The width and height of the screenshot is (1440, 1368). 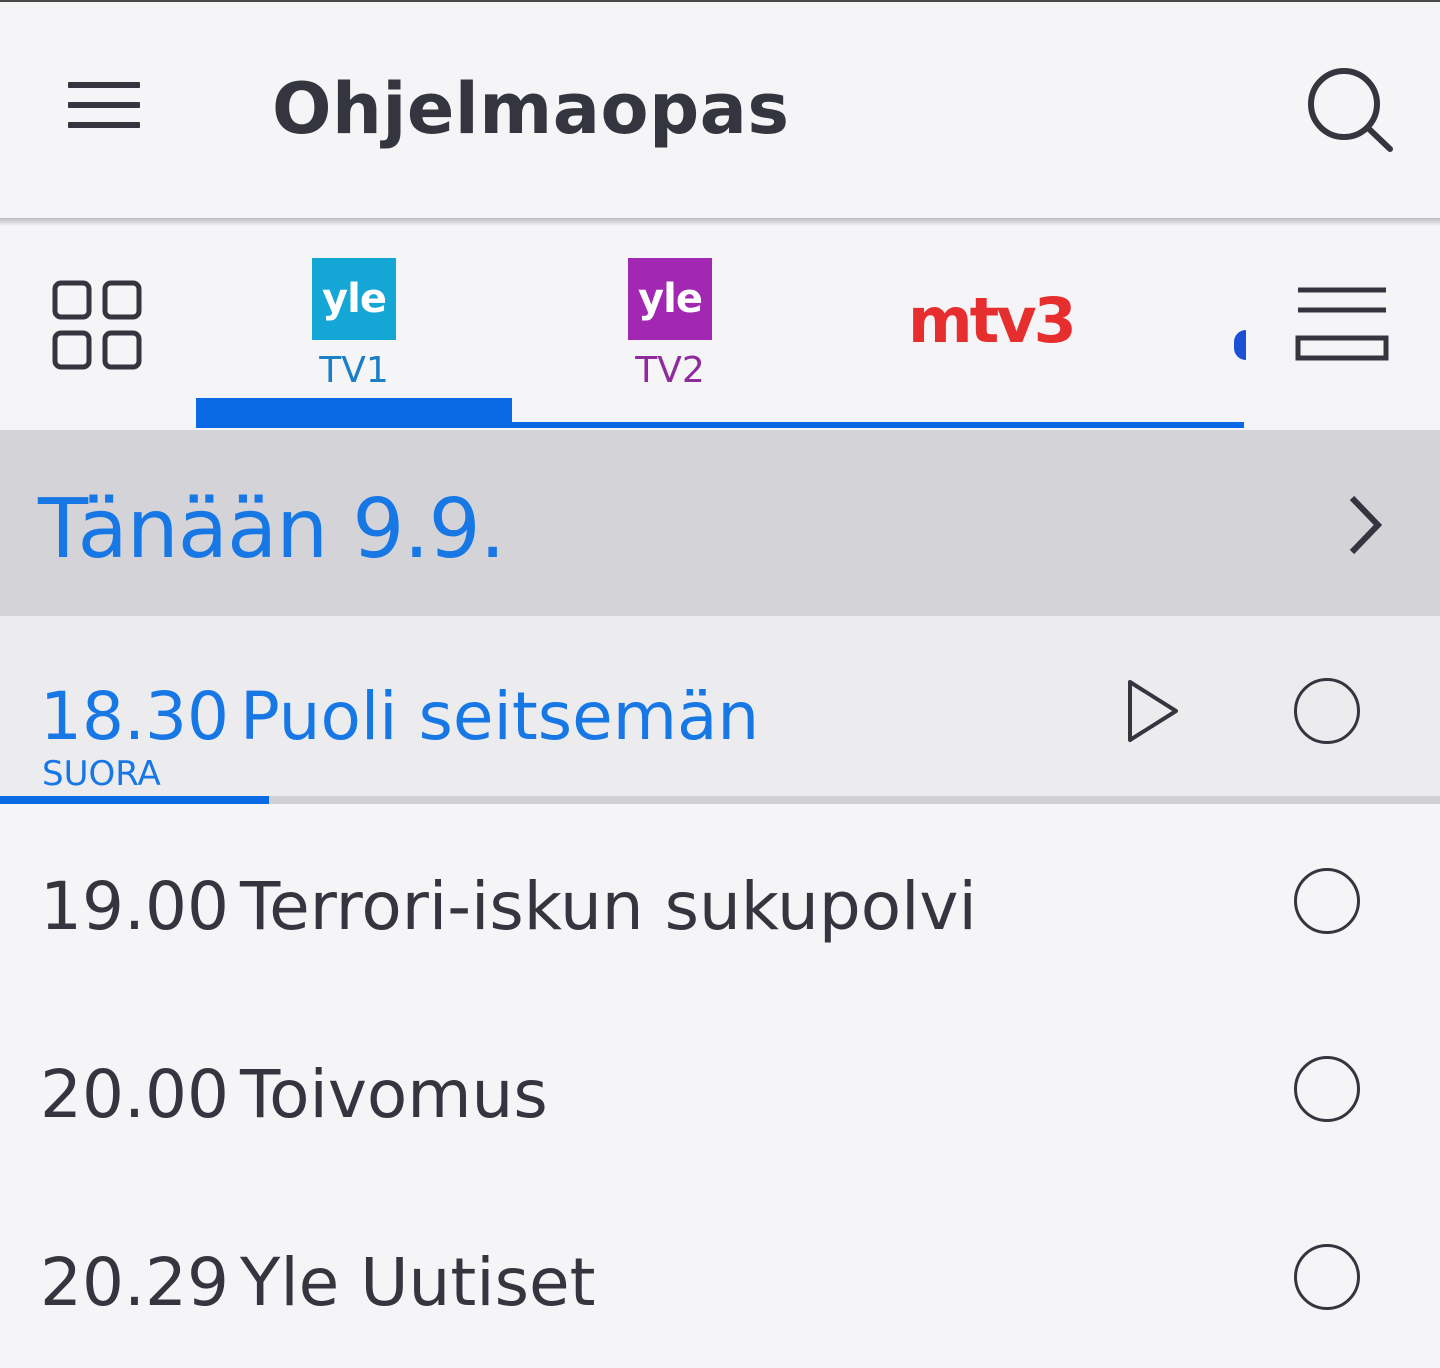 I want to click on yle-tv1-logo: yle, so click(x=354, y=299).